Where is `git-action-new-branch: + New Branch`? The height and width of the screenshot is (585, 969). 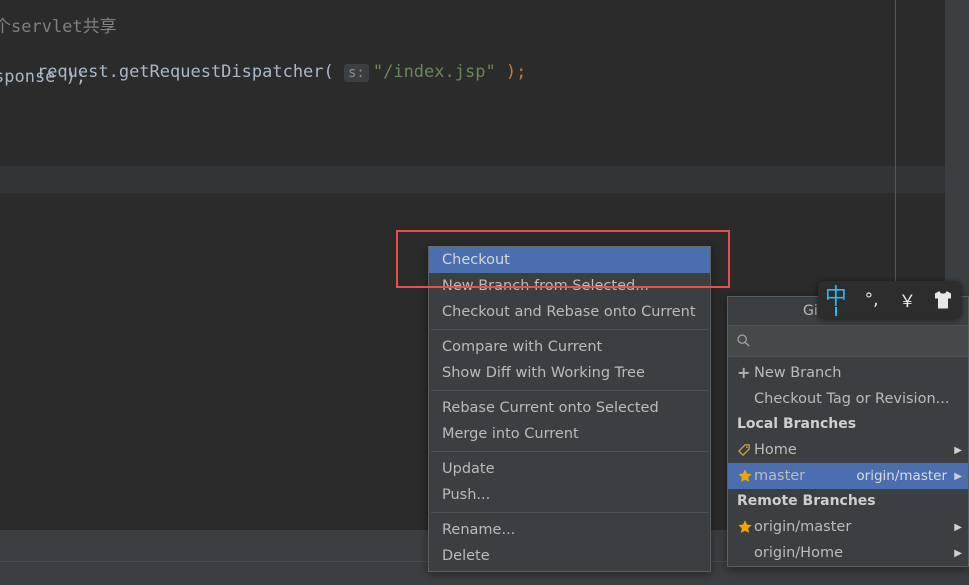
git-action-new-branch: + New Branch is located at coordinates (848, 373).